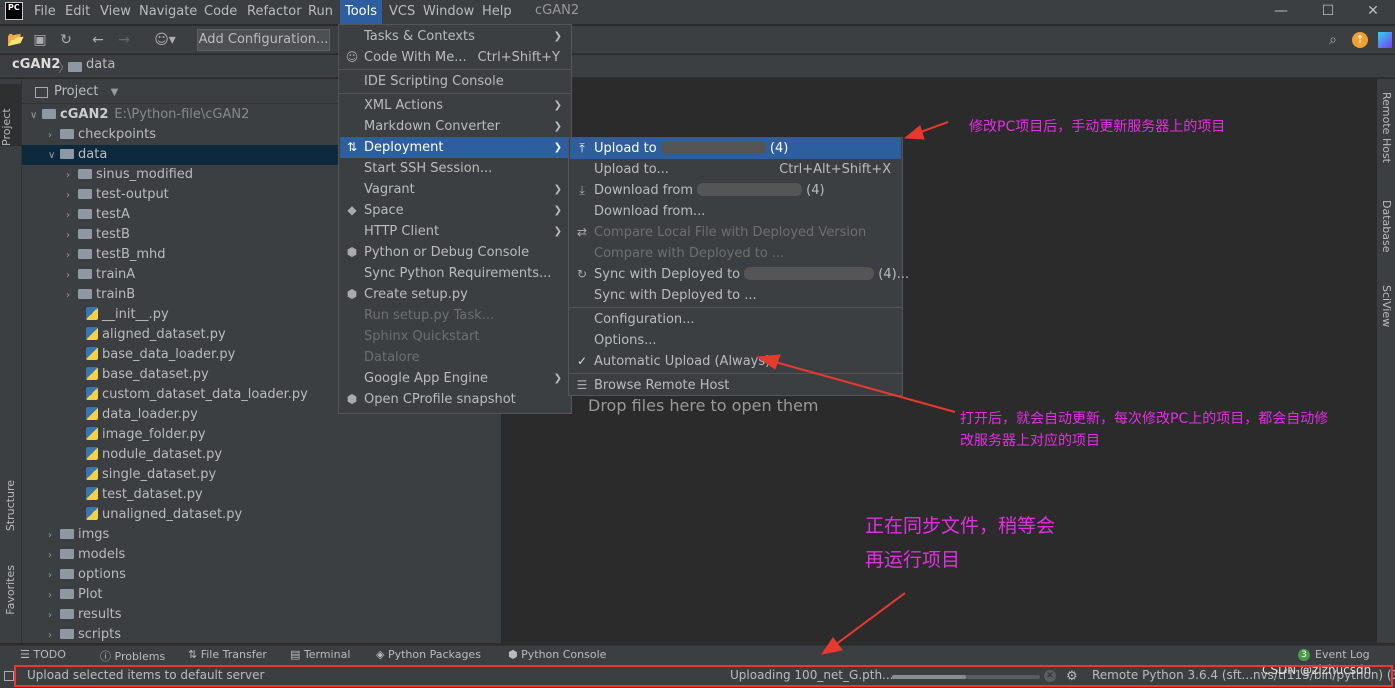 The image size is (1395, 688). What do you see at coordinates (870, 619) in the screenshot?
I see `arrow-sync-line` at bounding box center [870, 619].